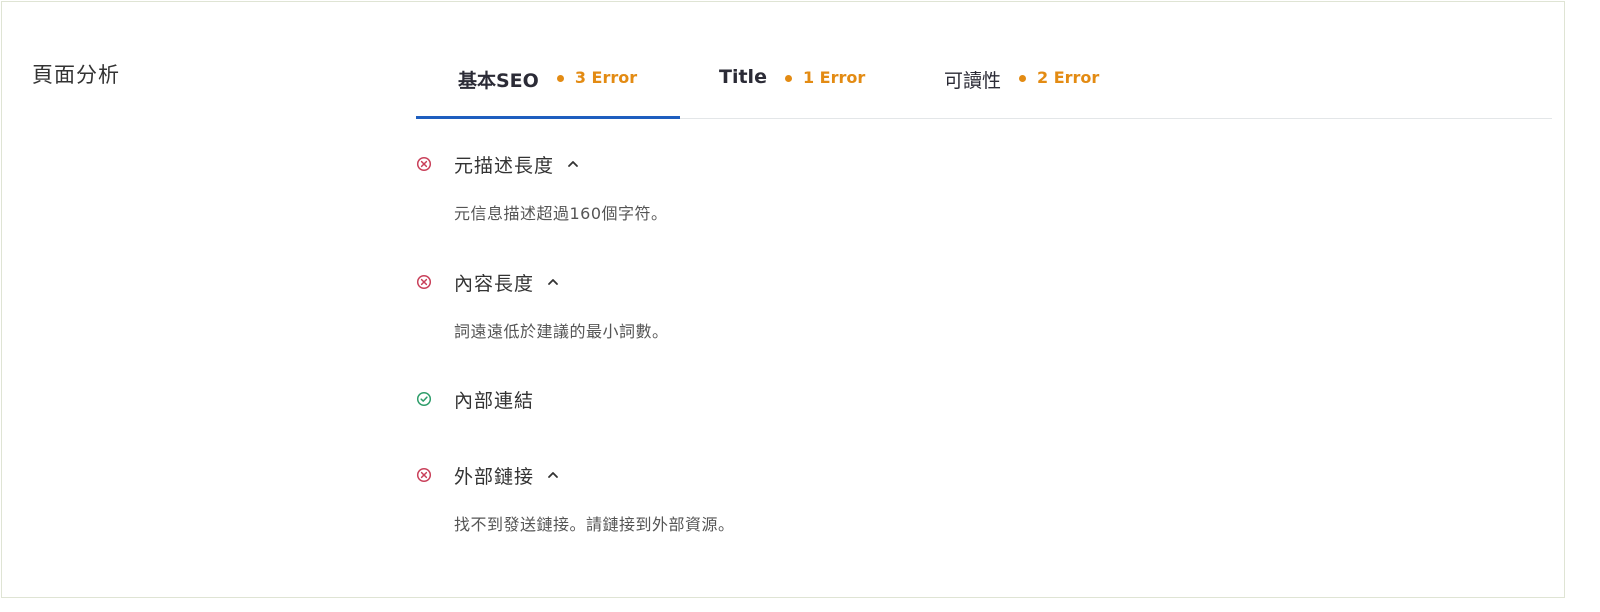  I want to click on tab-readability: 可讀性 2 Error, so click(1021, 86).